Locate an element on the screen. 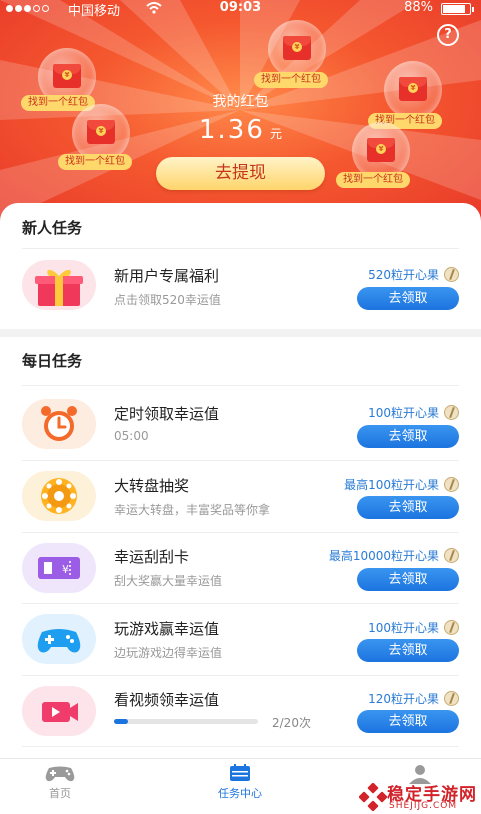 The width and height of the screenshot is (481, 814). task-subtitle: 点击领取520幸运值 is located at coordinates (167, 300).